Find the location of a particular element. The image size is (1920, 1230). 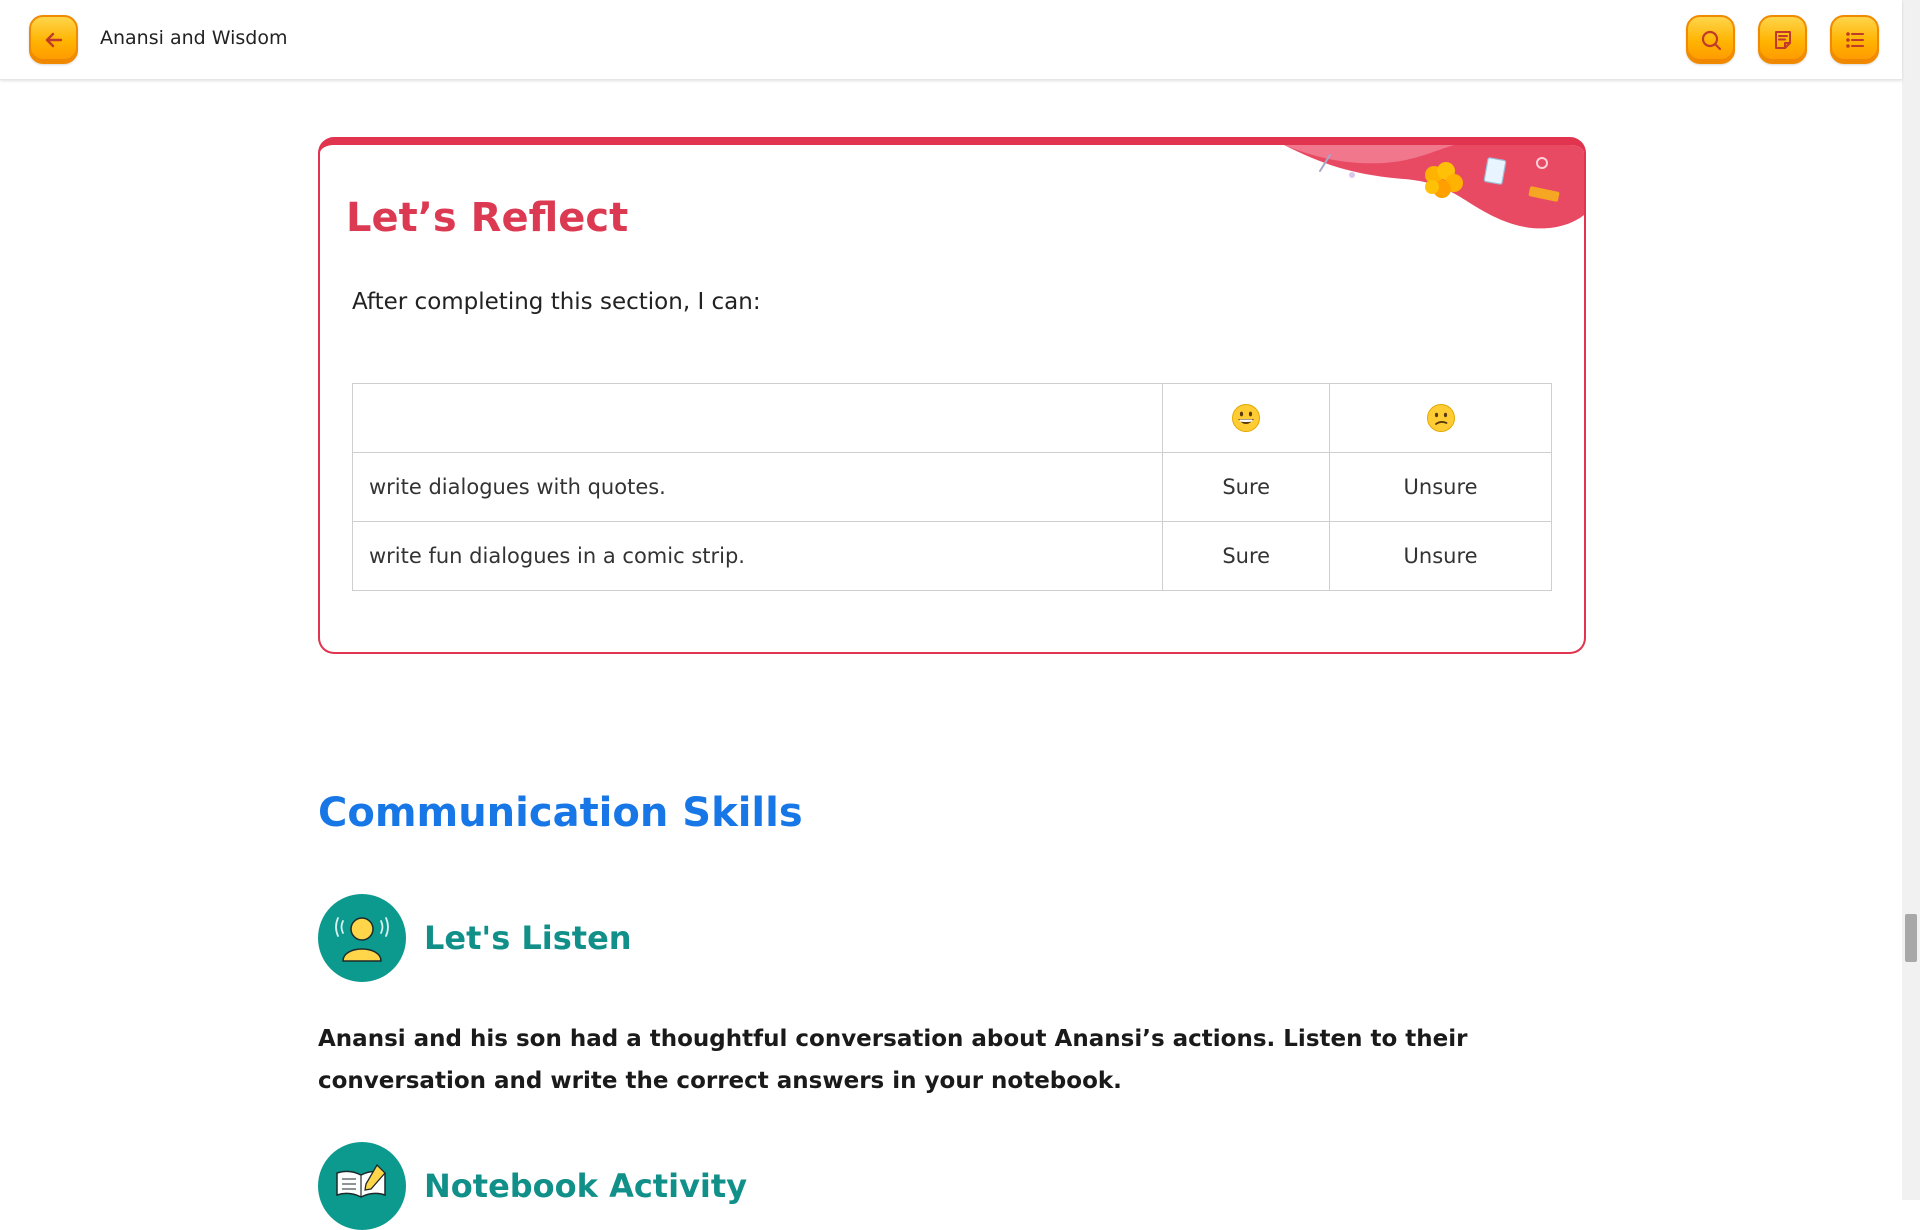

lets-listen-header: Let's Listen is located at coordinates (475, 938).